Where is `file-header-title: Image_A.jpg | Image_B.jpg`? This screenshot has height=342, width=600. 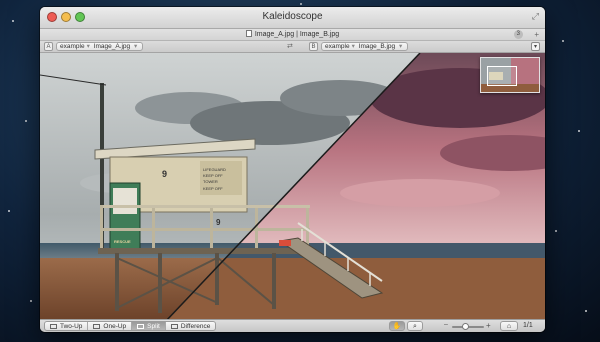 file-header-title: Image_A.jpg | Image_B.jpg is located at coordinates (297, 34).